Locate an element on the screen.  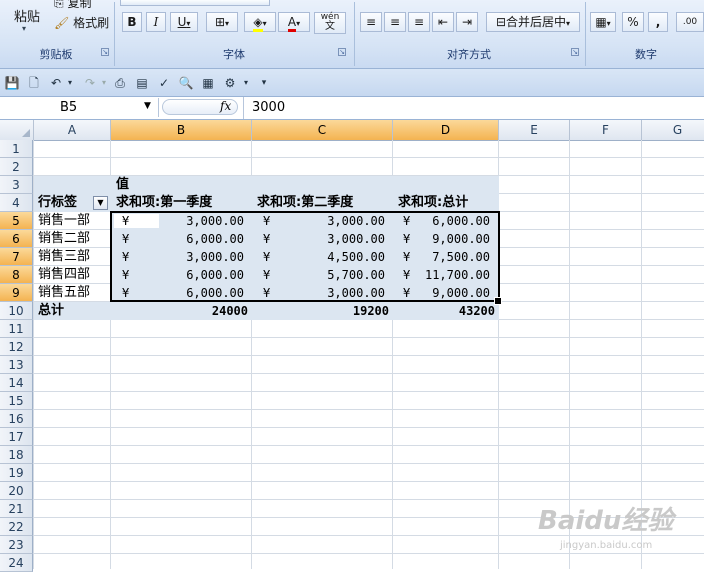
paste-button: 粘贴 is located at coordinates (27, 15).